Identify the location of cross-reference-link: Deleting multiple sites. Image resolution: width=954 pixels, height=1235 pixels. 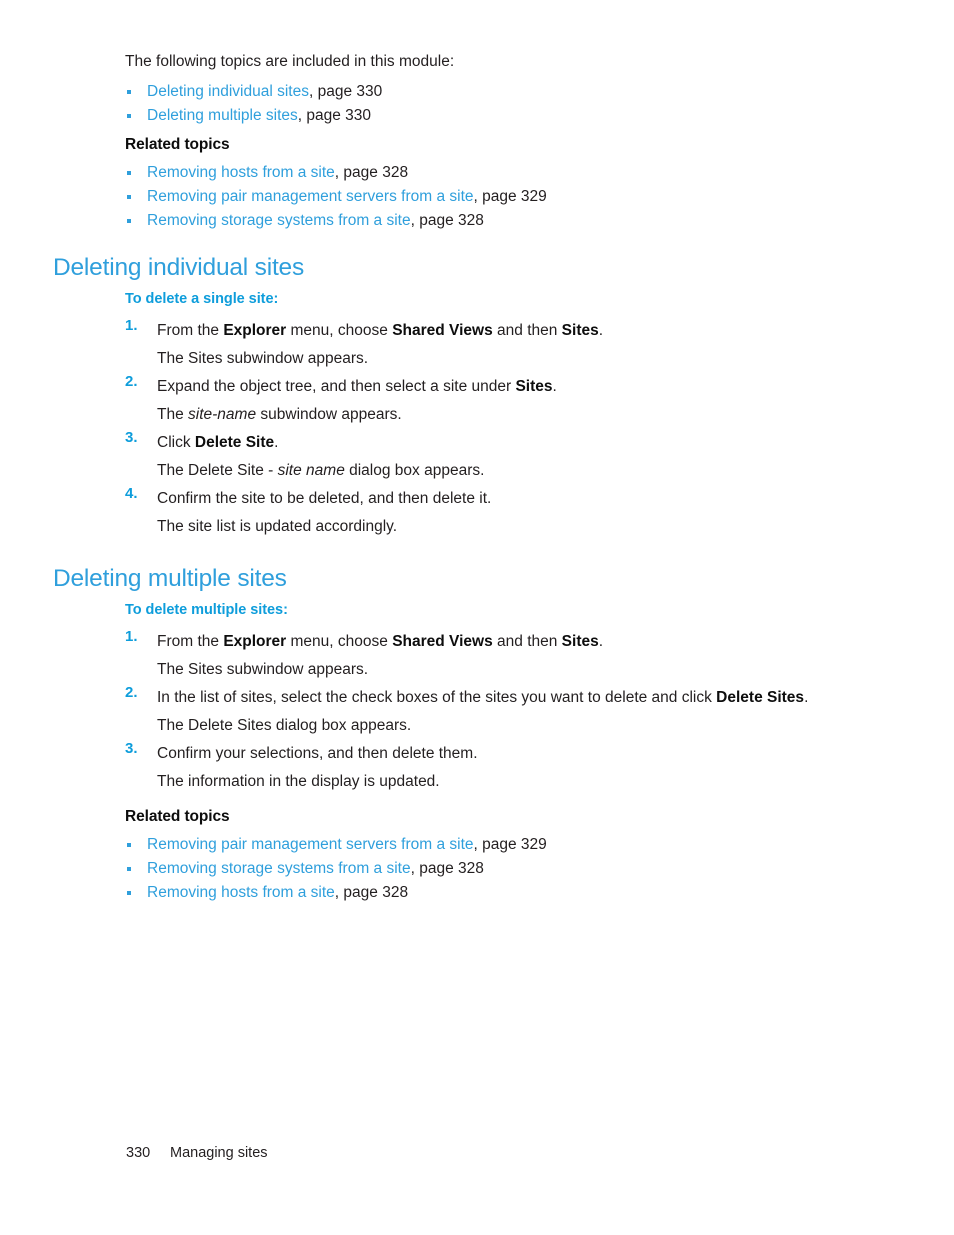
(222, 115).